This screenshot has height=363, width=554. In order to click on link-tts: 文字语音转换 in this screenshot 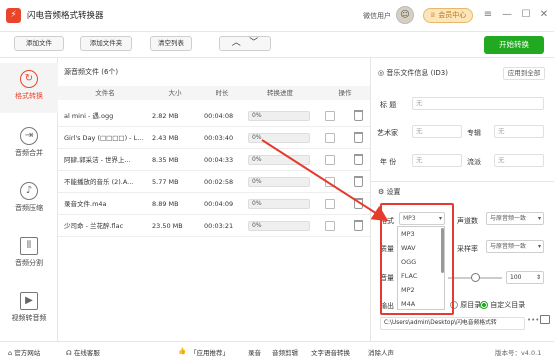, I will do `click(330, 352)`.